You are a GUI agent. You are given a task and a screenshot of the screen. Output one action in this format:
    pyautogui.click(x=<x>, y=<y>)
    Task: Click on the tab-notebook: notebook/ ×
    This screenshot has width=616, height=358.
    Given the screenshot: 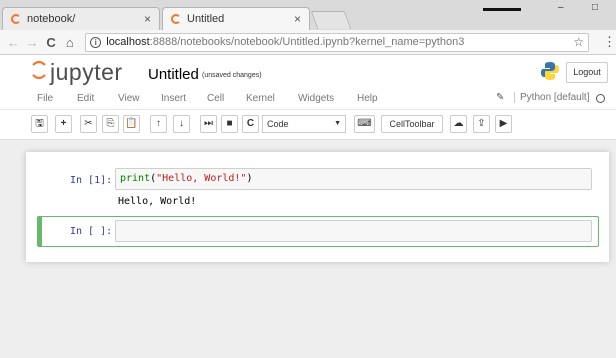 What is the action you would take?
    pyautogui.click(x=81, y=18)
    